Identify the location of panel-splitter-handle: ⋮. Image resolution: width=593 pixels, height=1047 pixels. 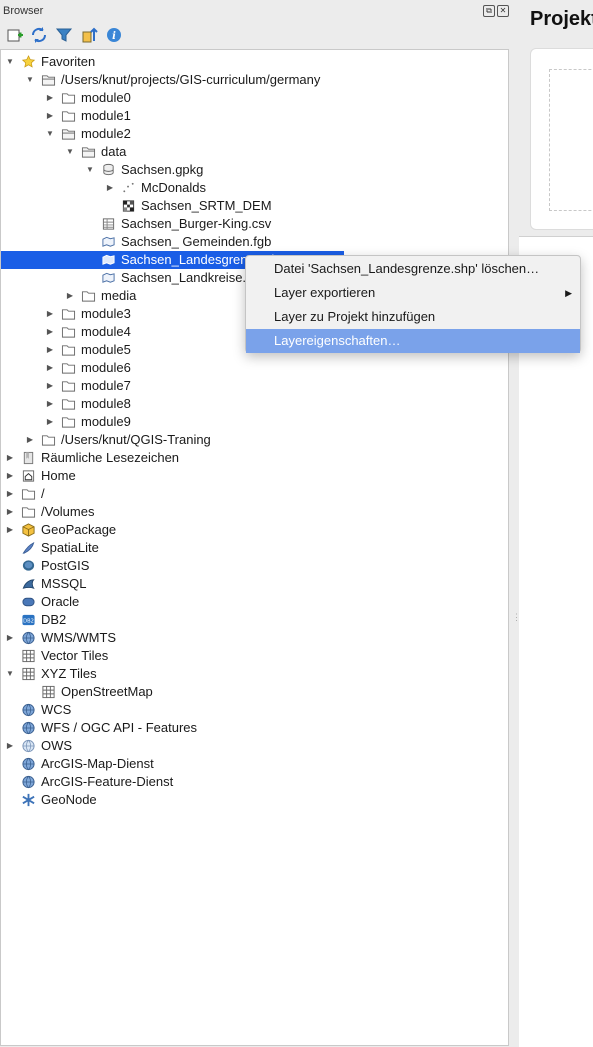
(516, 621).